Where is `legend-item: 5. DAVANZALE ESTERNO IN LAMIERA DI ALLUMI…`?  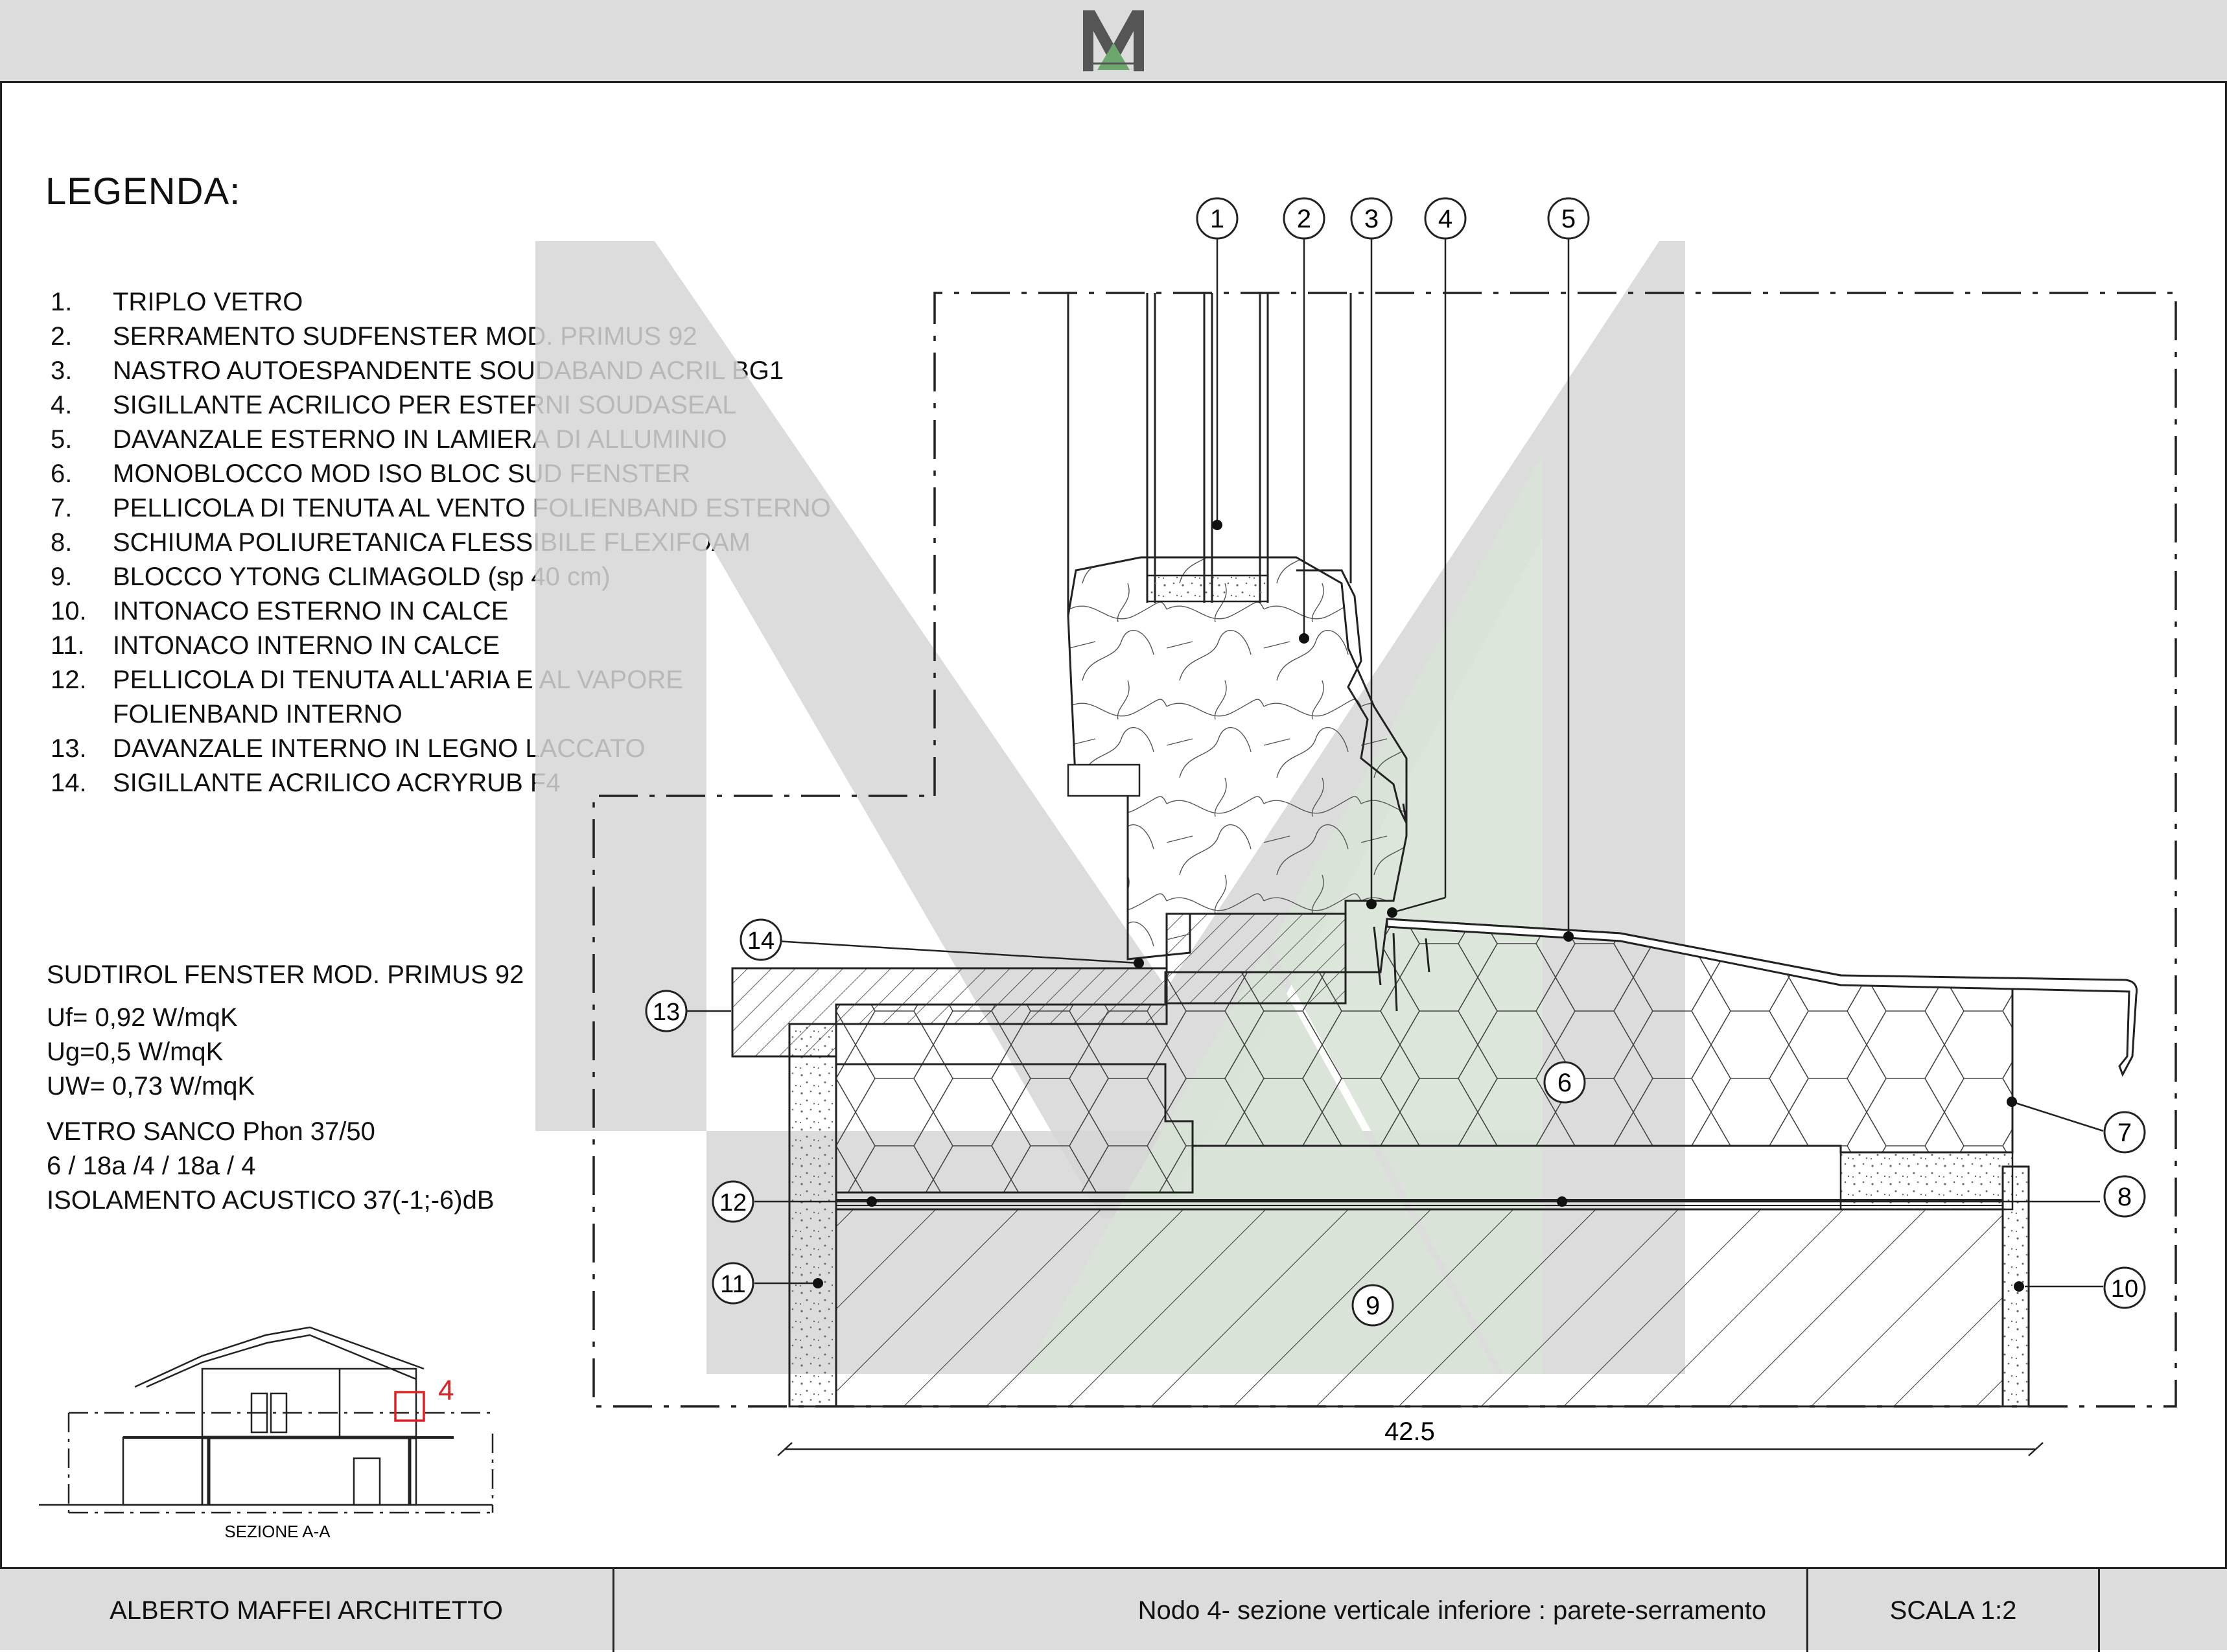
legend-item: 5. DAVANZALE ESTERNO IN LAMIERA DI ALLUMI… is located at coordinates (441, 440).